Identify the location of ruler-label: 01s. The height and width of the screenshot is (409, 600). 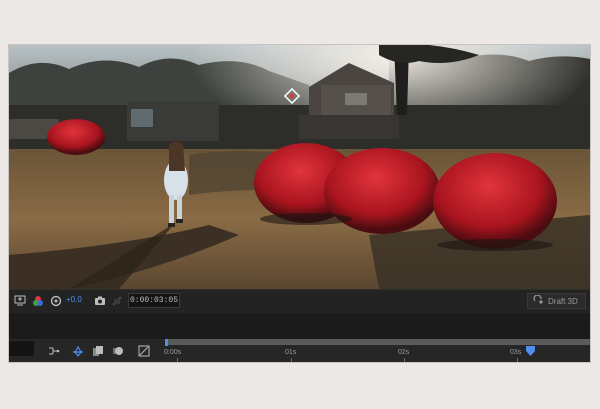
(291, 352).